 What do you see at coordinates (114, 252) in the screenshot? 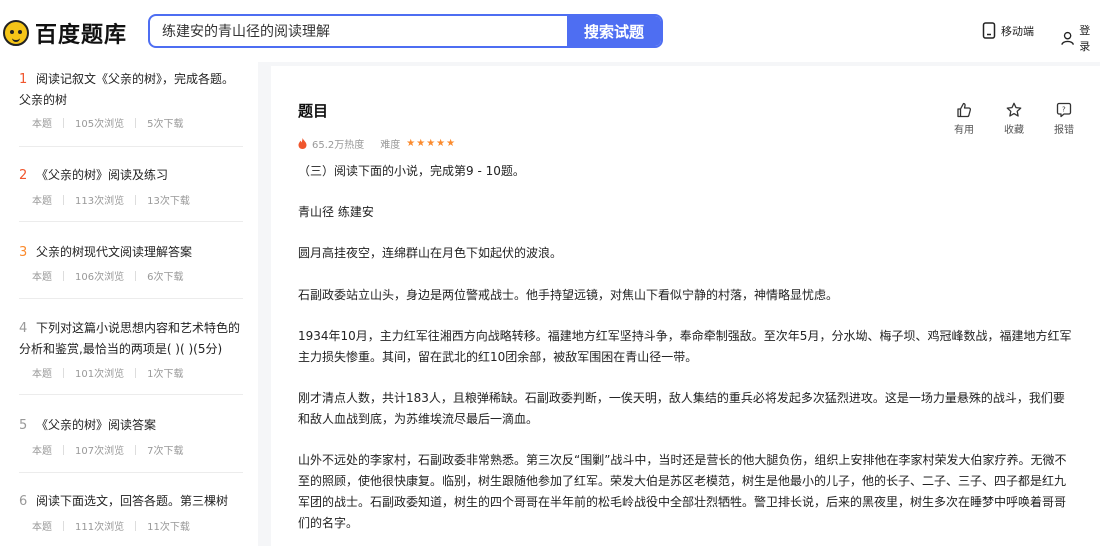
I see `list-item-text: 父亲的树现代文阅读理解答案` at bounding box center [114, 252].